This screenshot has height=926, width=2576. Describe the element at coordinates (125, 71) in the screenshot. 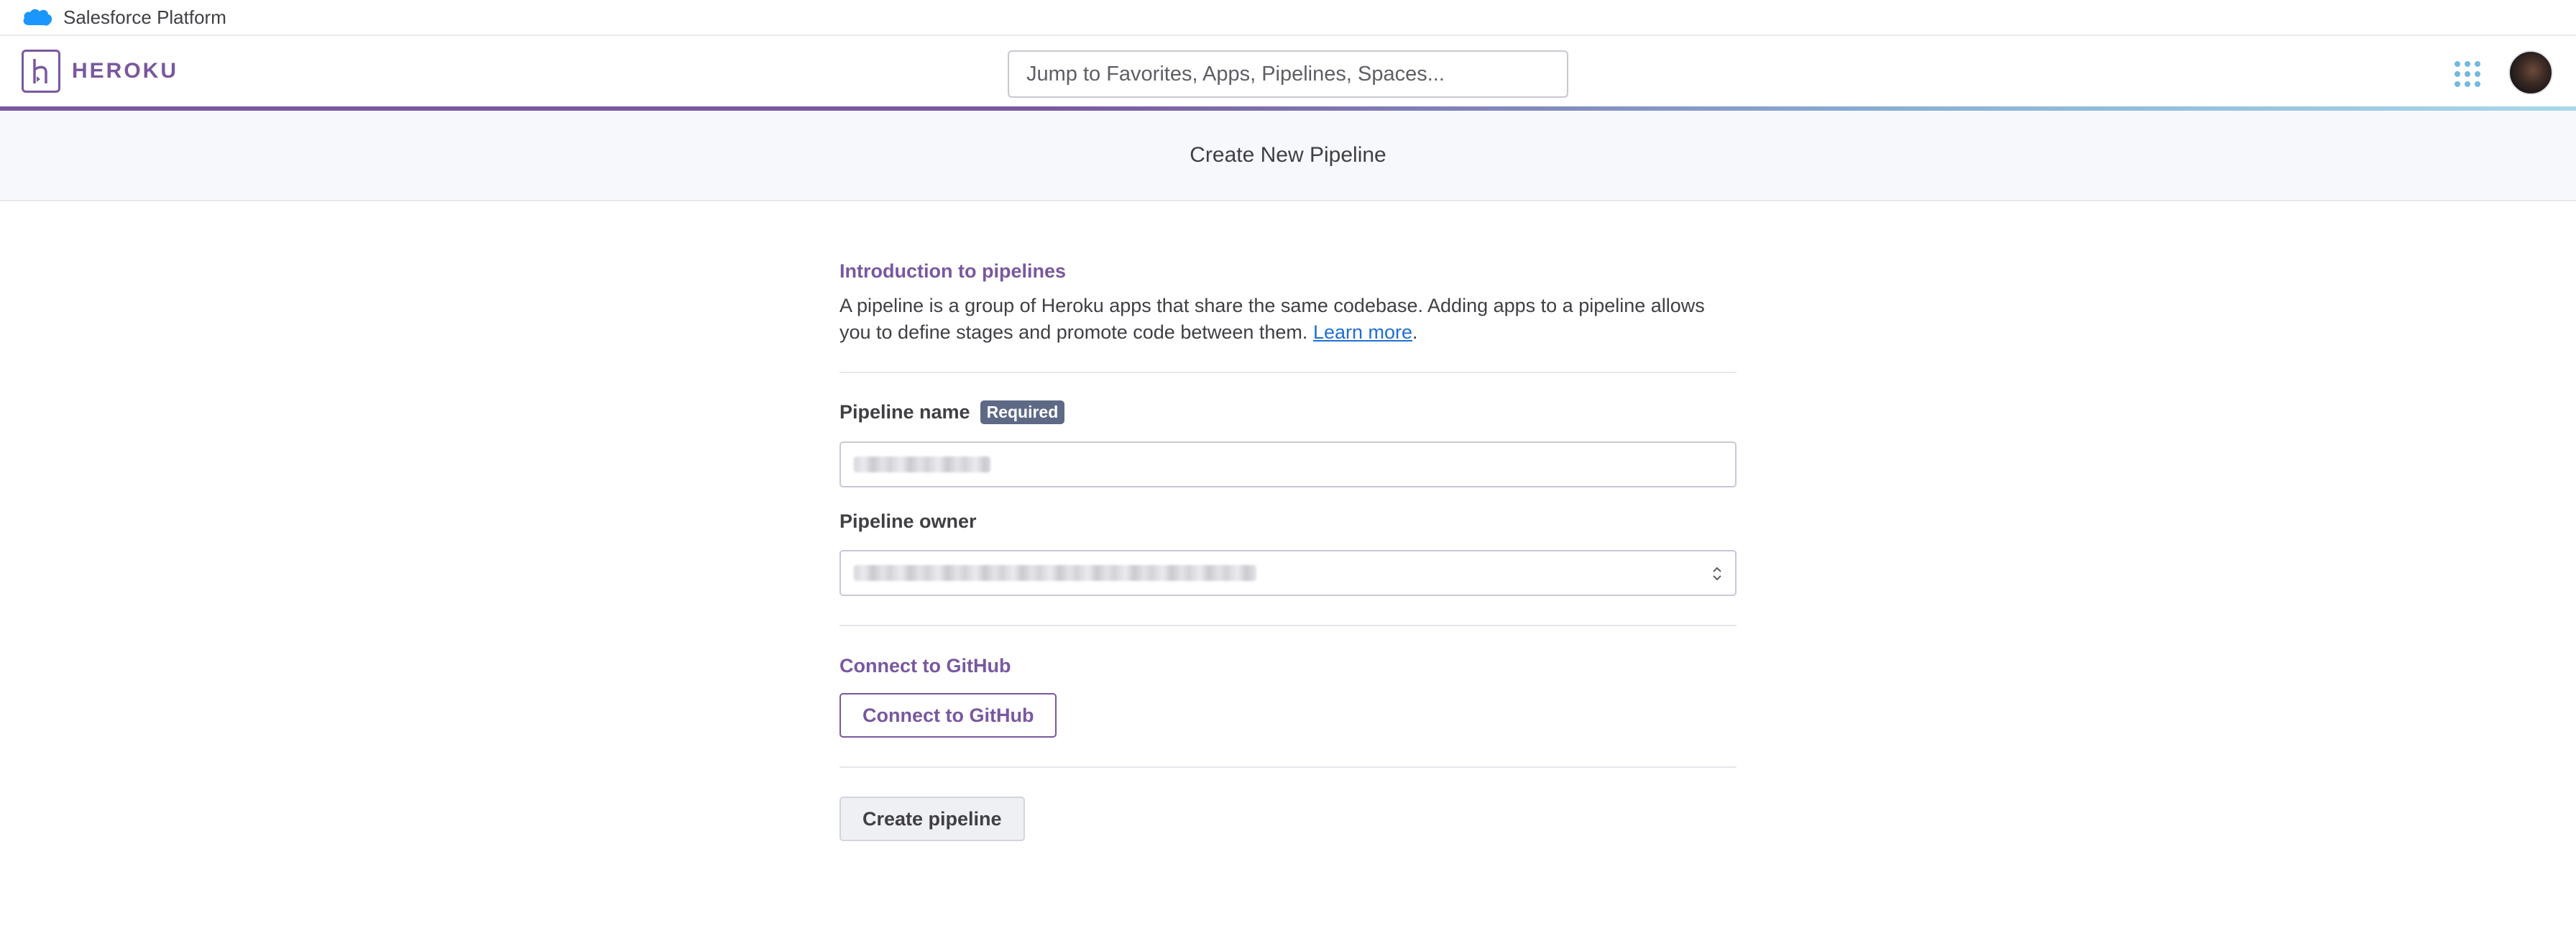

I see `heroku-brand: HEROKU` at that location.